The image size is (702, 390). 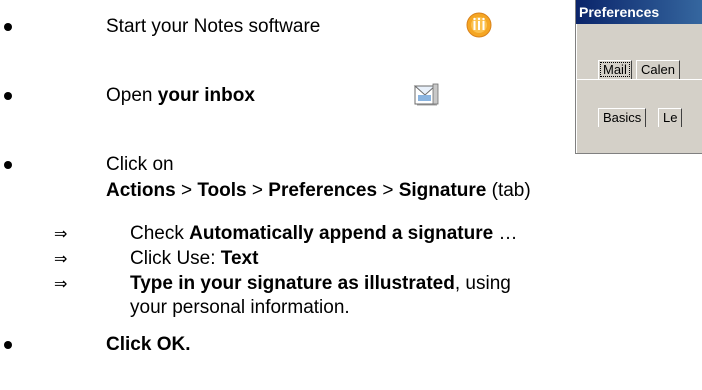 I want to click on step-start-notes: Start your Notes software, so click(x=213, y=27).